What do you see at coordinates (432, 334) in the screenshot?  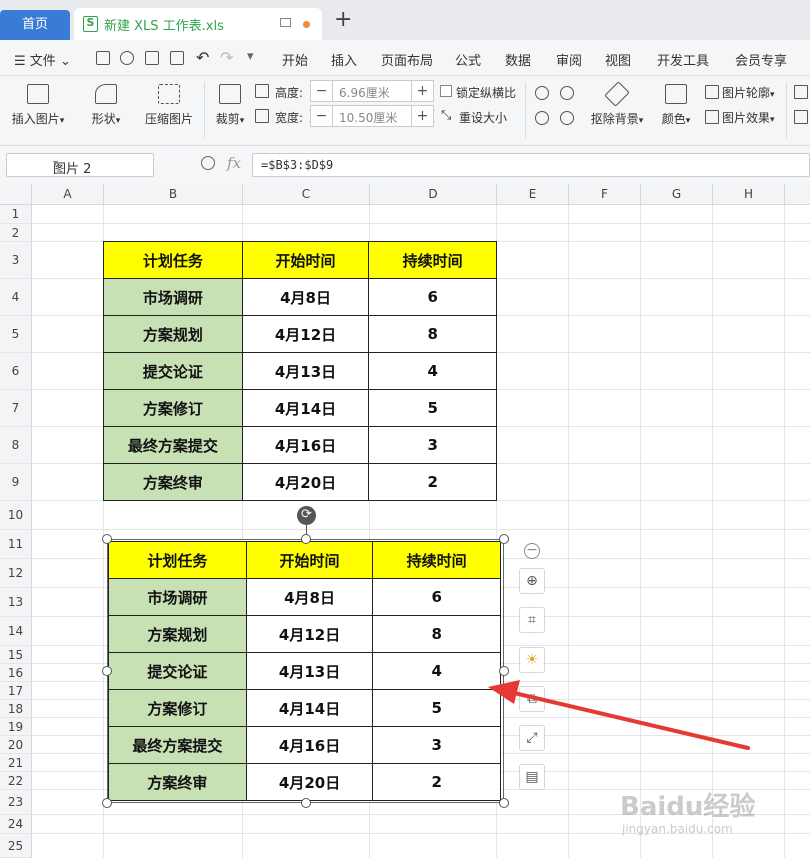 I see `duration-cell: 8` at bounding box center [432, 334].